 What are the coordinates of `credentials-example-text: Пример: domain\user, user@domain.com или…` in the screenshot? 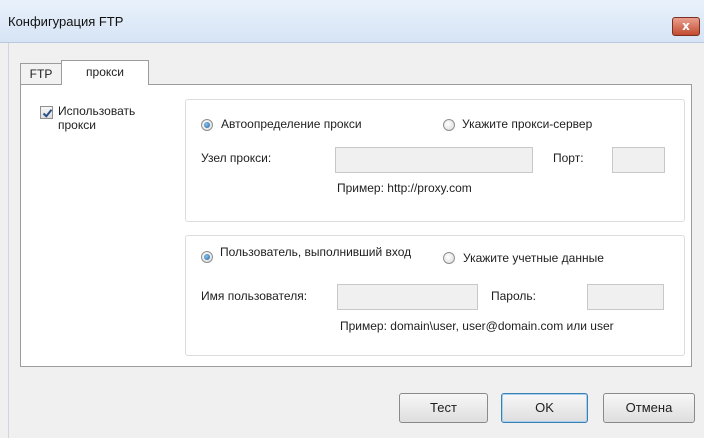 It's located at (477, 326).